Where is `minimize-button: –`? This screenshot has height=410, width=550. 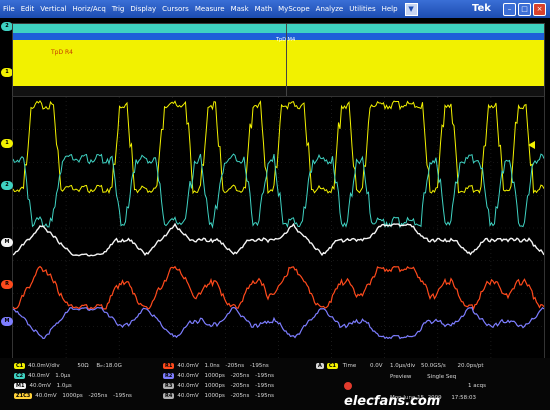 minimize-button: – is located at coordinates (509, 9).